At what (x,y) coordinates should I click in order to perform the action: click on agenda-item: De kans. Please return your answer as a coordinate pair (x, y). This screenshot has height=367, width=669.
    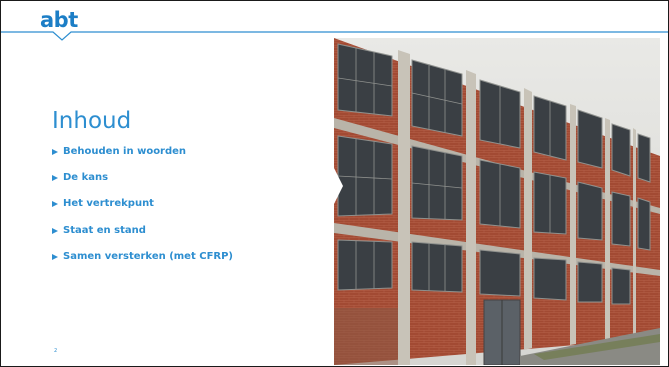
    Looking at the image, I should click on (142, 185).